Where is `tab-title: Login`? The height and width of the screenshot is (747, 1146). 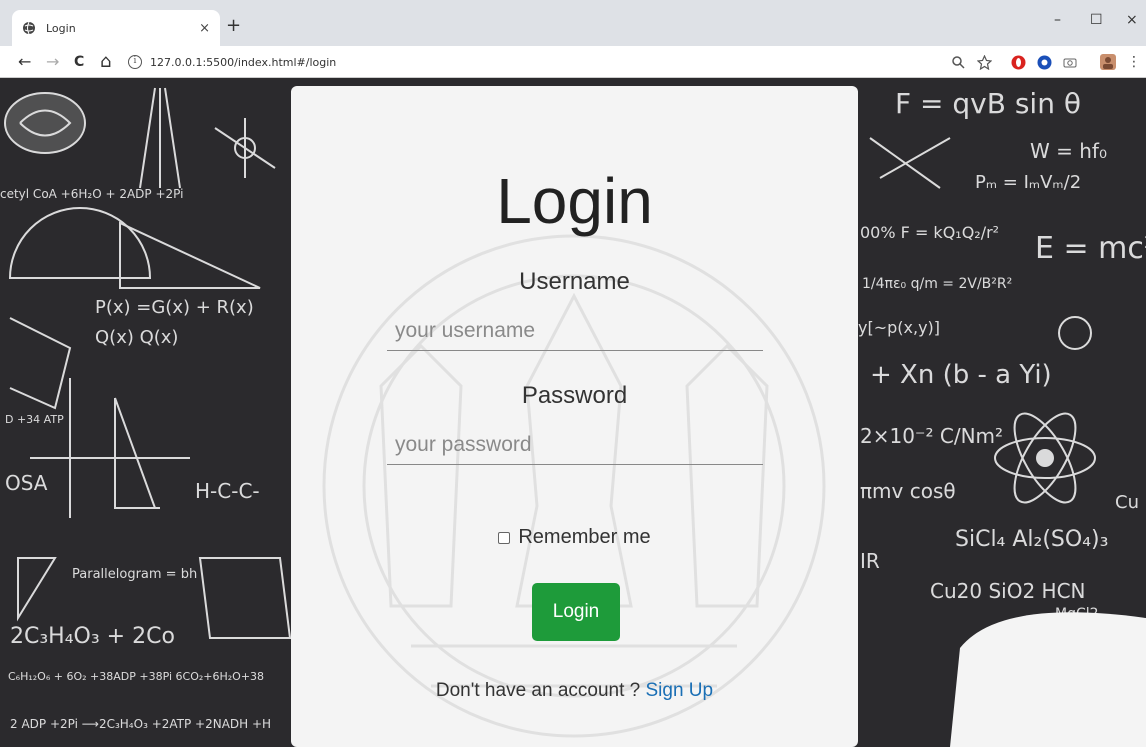
tab-title: Login is located at coordinates (61, 28).